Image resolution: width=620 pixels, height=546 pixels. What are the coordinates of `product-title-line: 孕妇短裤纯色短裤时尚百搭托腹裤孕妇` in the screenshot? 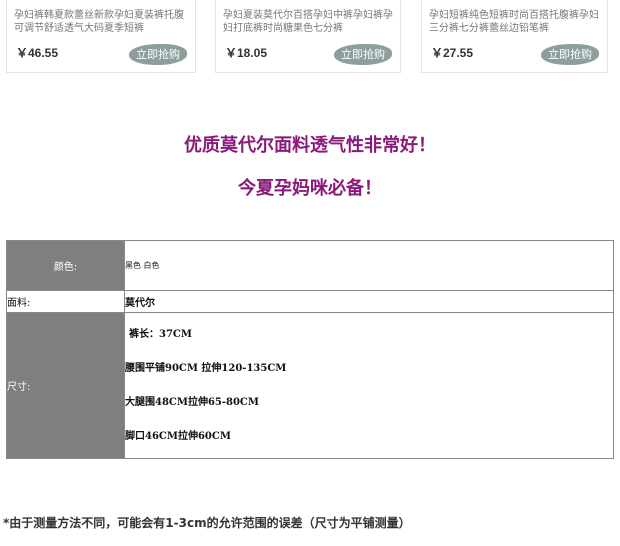 It's located at (514, 15).